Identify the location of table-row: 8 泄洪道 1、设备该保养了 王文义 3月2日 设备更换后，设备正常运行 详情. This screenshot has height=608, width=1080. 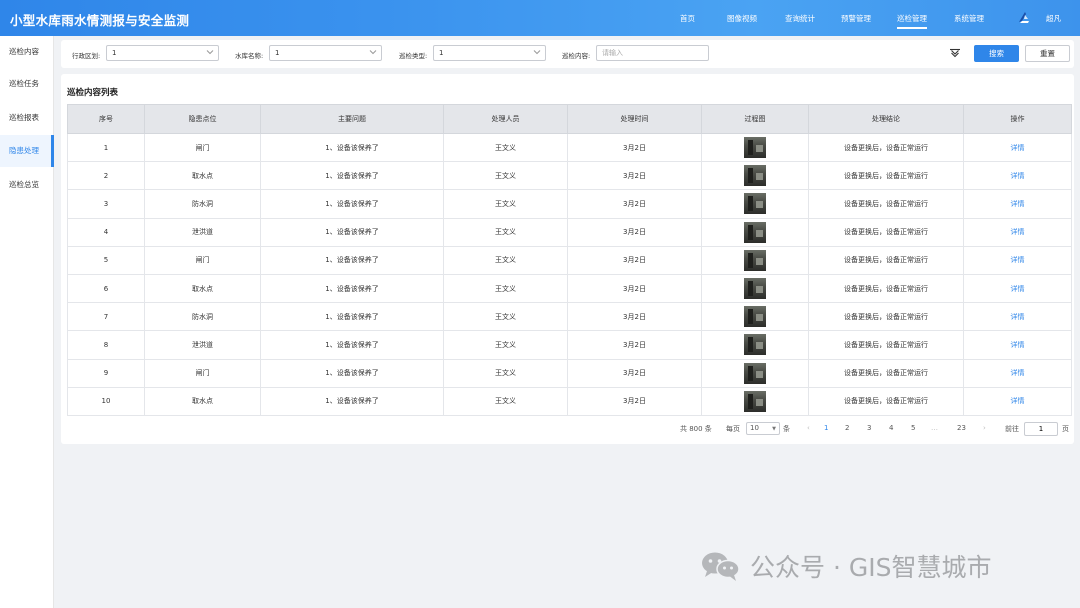
(569, 345).